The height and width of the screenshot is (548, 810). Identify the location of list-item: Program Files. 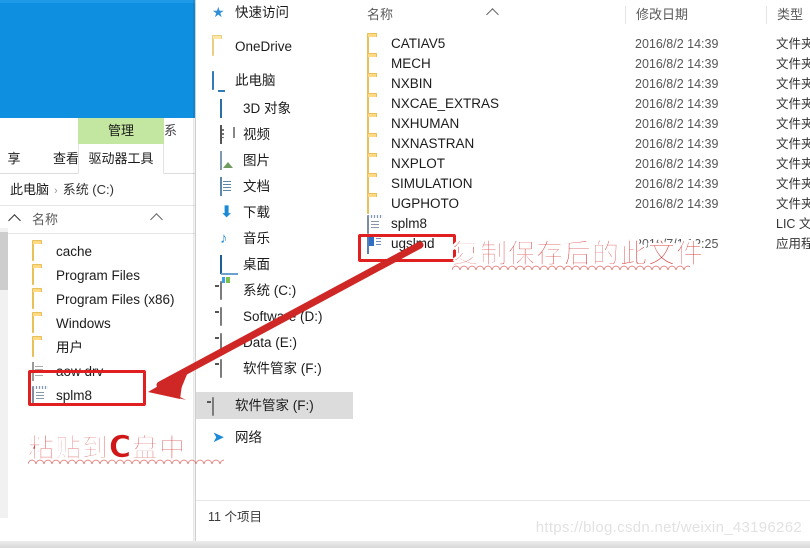
(98, 276).